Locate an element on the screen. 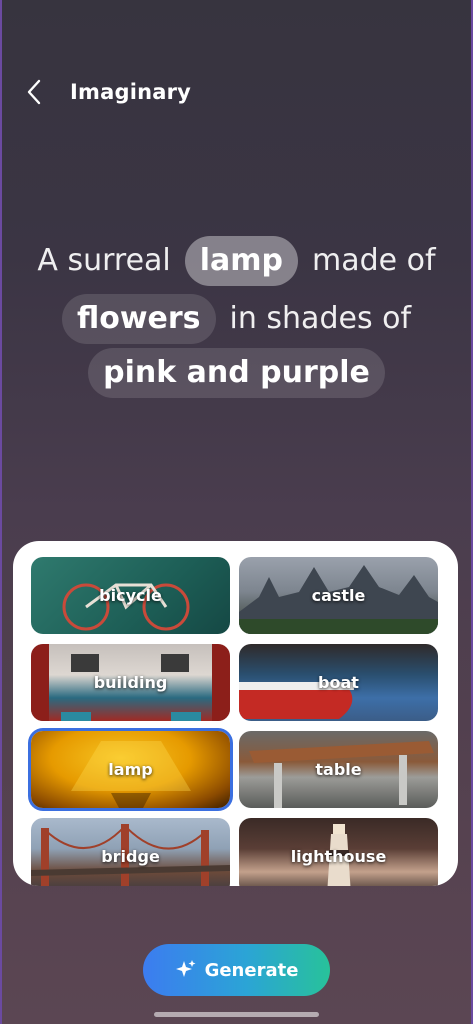 The width and height of the screenshot is (473, 1024). prompt-chip-color: pink and purple is located at coordinates (236, 373).